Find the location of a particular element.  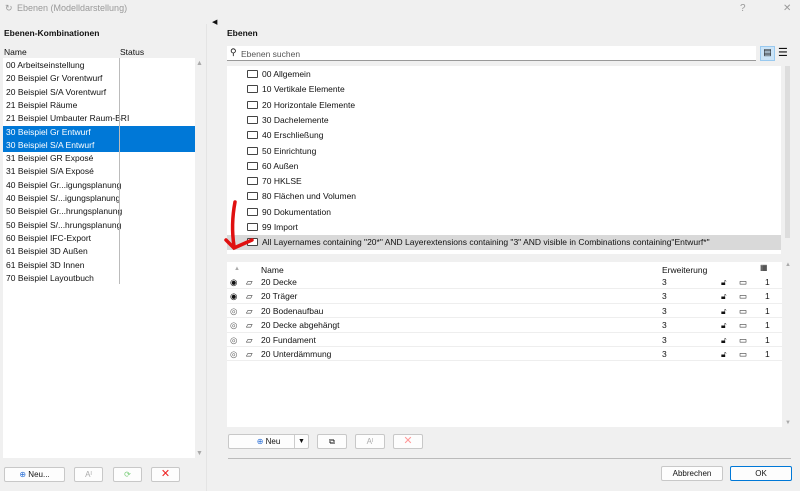

splitter is located at coordinates (206, 257).